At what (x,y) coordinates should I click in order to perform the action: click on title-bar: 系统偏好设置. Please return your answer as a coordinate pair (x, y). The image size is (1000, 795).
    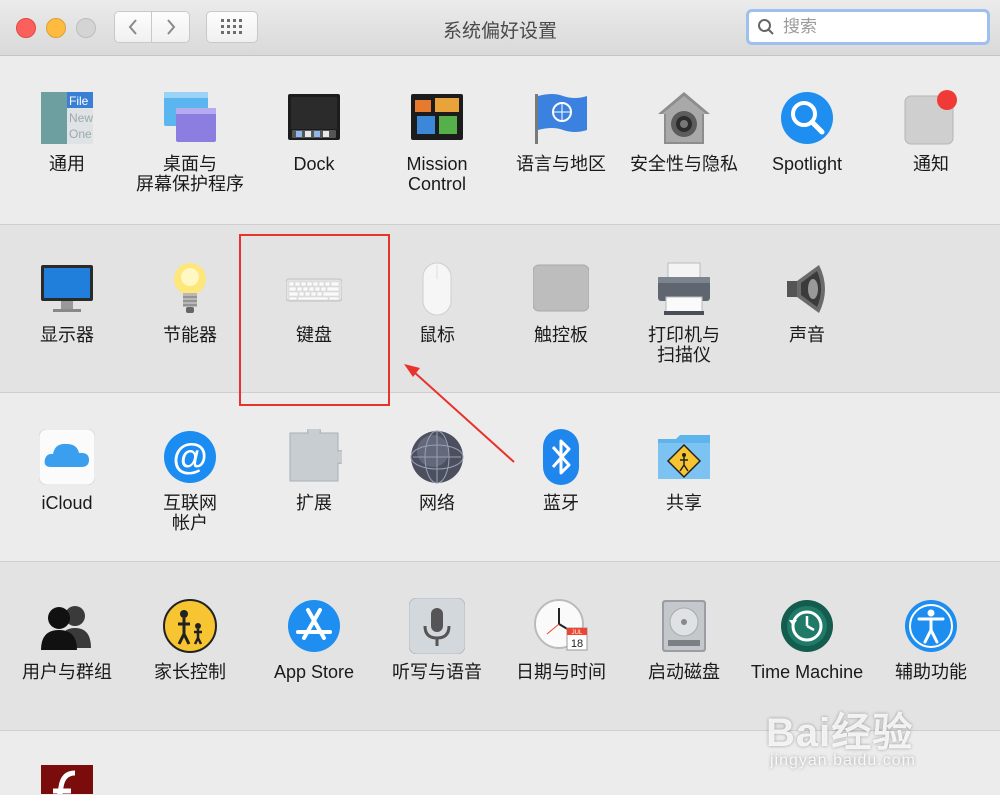
    Looking at the image, I should click on (500, 28).